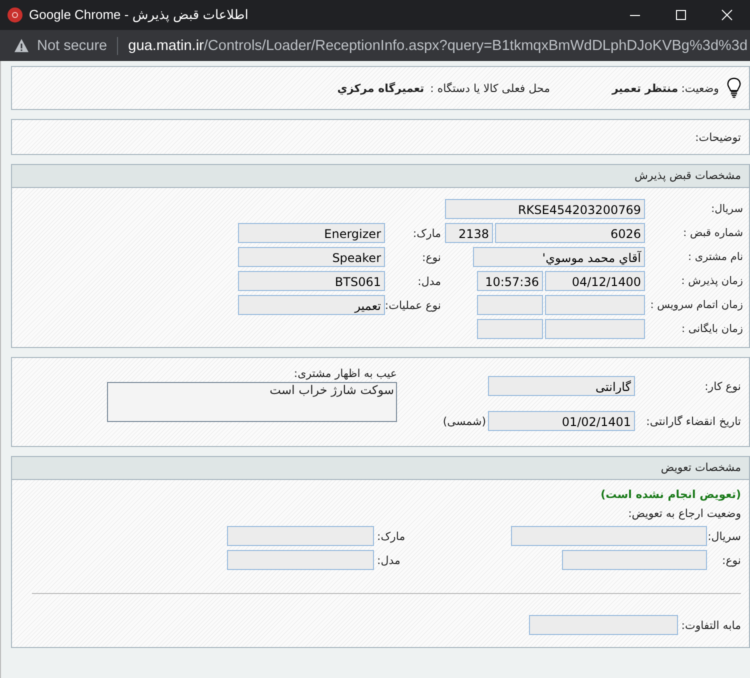 This screenshot has width=750, height=678. What do you see at coordinates (711, 625) in the screenshot?
I see `field-label: مابه التفاوت:` at bounding box center [711, 625].